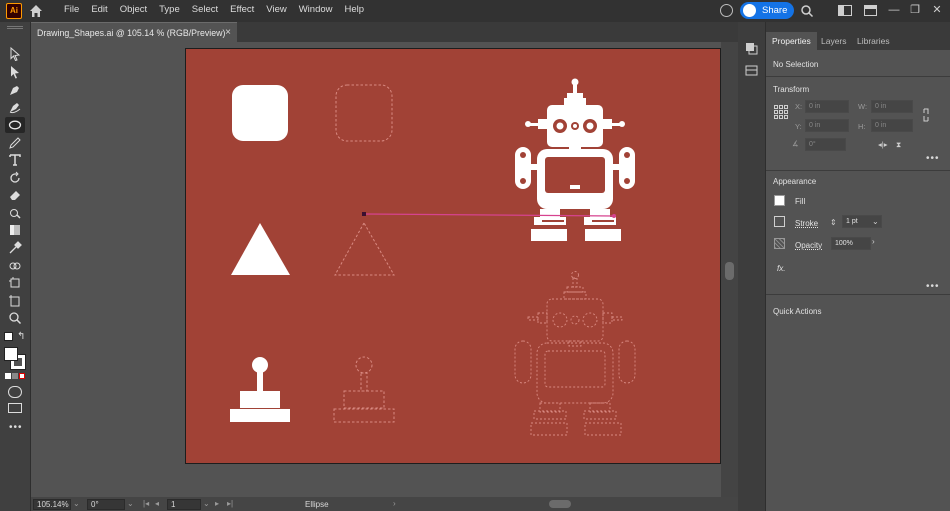  I want to click on flip-horizontal-icon: ◂|▸, so click(882, 144).